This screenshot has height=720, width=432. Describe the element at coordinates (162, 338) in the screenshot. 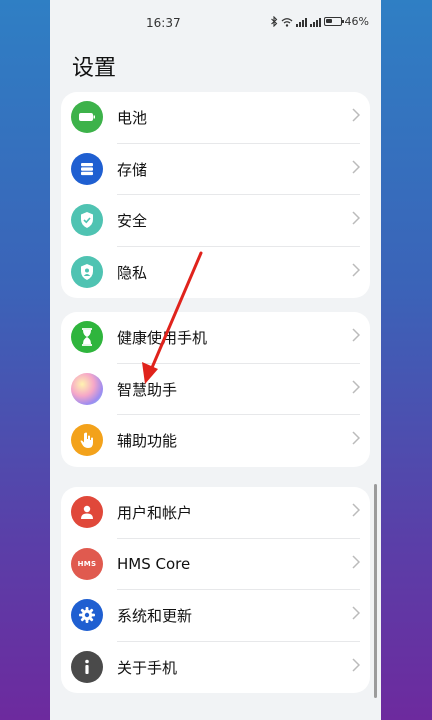

I see `settings-item-label: 健康使用手机` at that location.